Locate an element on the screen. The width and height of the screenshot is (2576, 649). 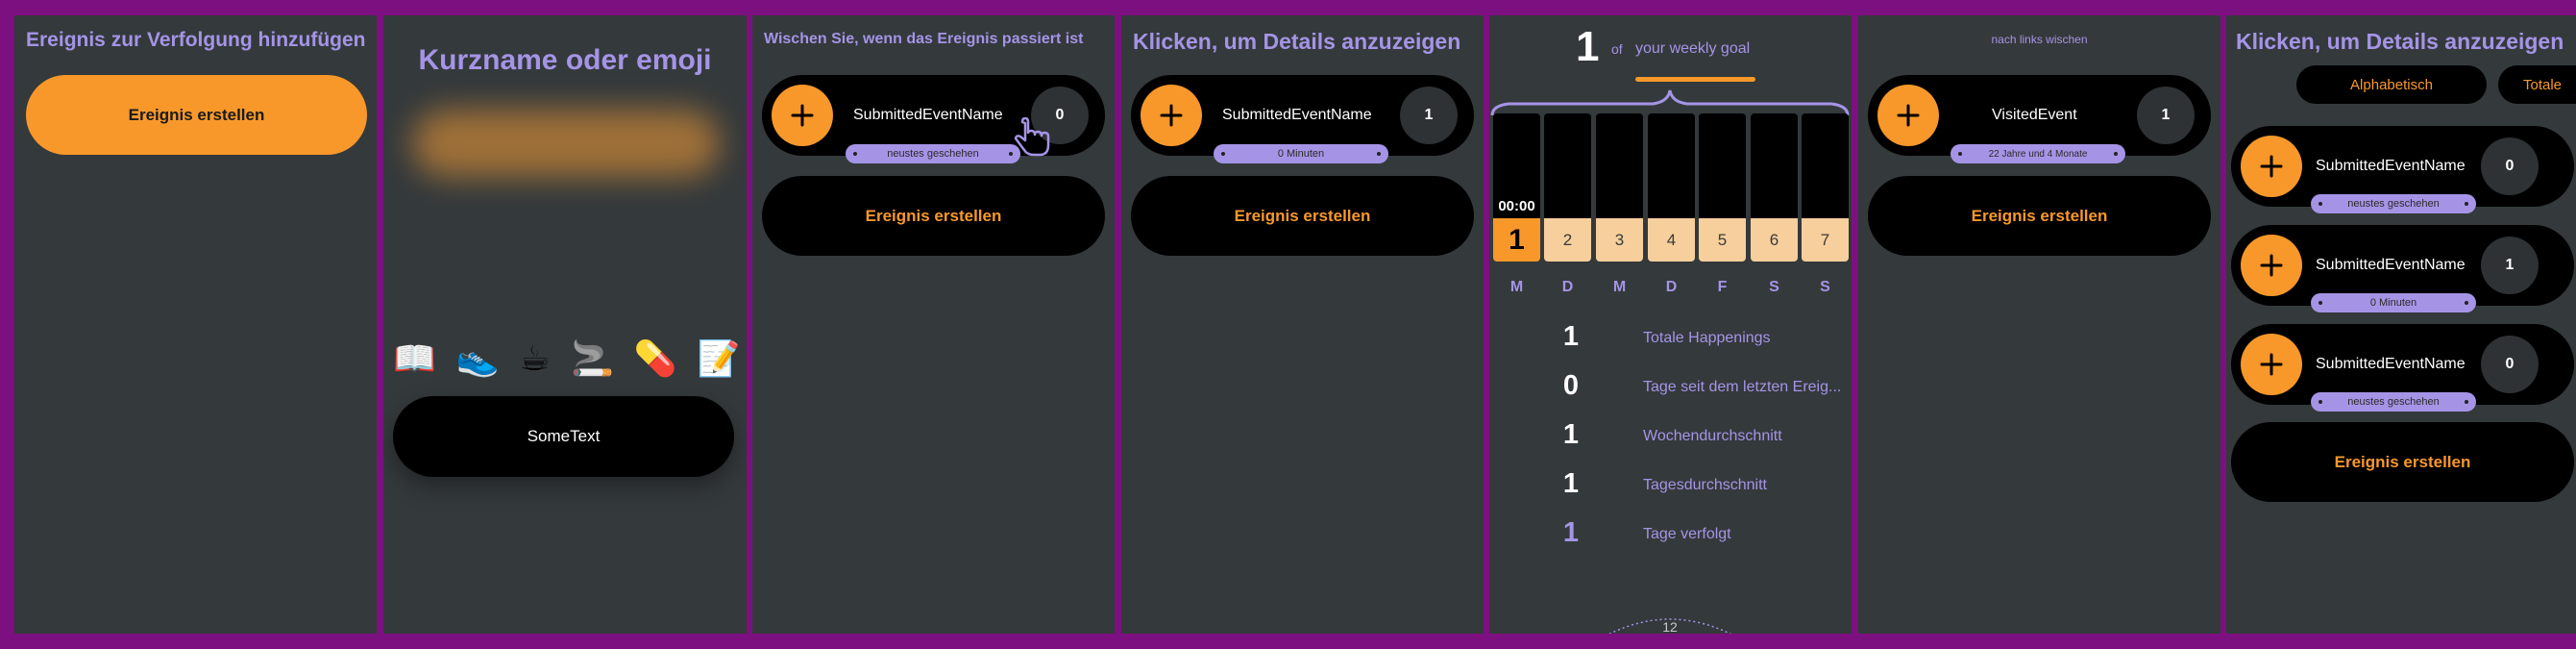
weekday-label: F is located at coordinates (1722, 287).